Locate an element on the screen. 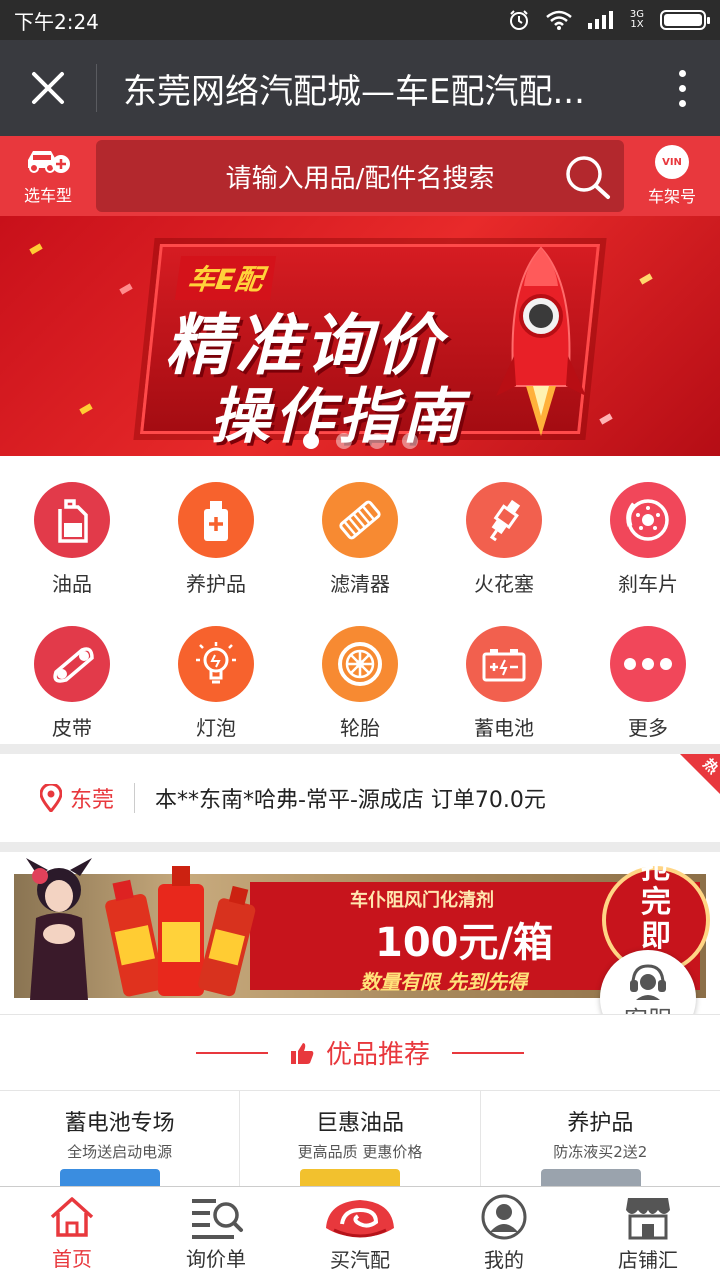 The image size is (720, 1280). promo-tagline: 数量有限 先到先得 is located at coordinates (443, 982).